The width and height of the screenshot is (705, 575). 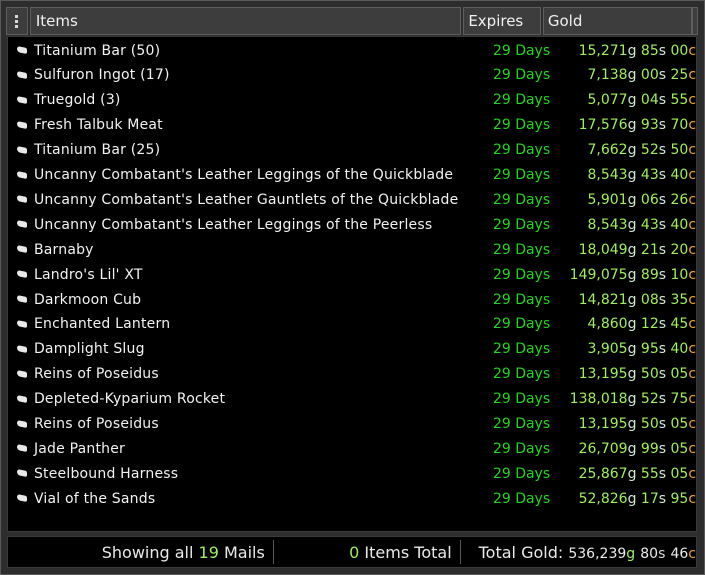 I want to click on item-gold: 7,138g 00s 25c, so click(x=629, y=75).